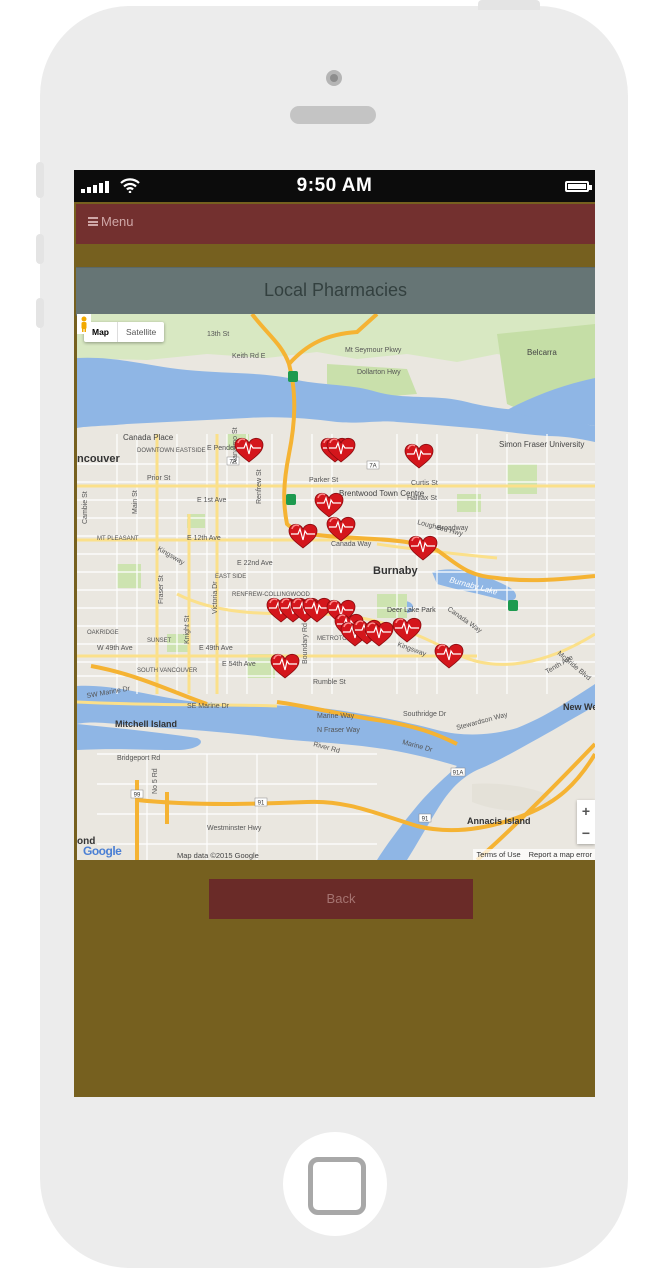 This screenshot has height=1280, width=671. What do you see at coordinates (85, 507) in the screenshot?
I see `svg-text: Cambie St` at bounding box center [85, 507].